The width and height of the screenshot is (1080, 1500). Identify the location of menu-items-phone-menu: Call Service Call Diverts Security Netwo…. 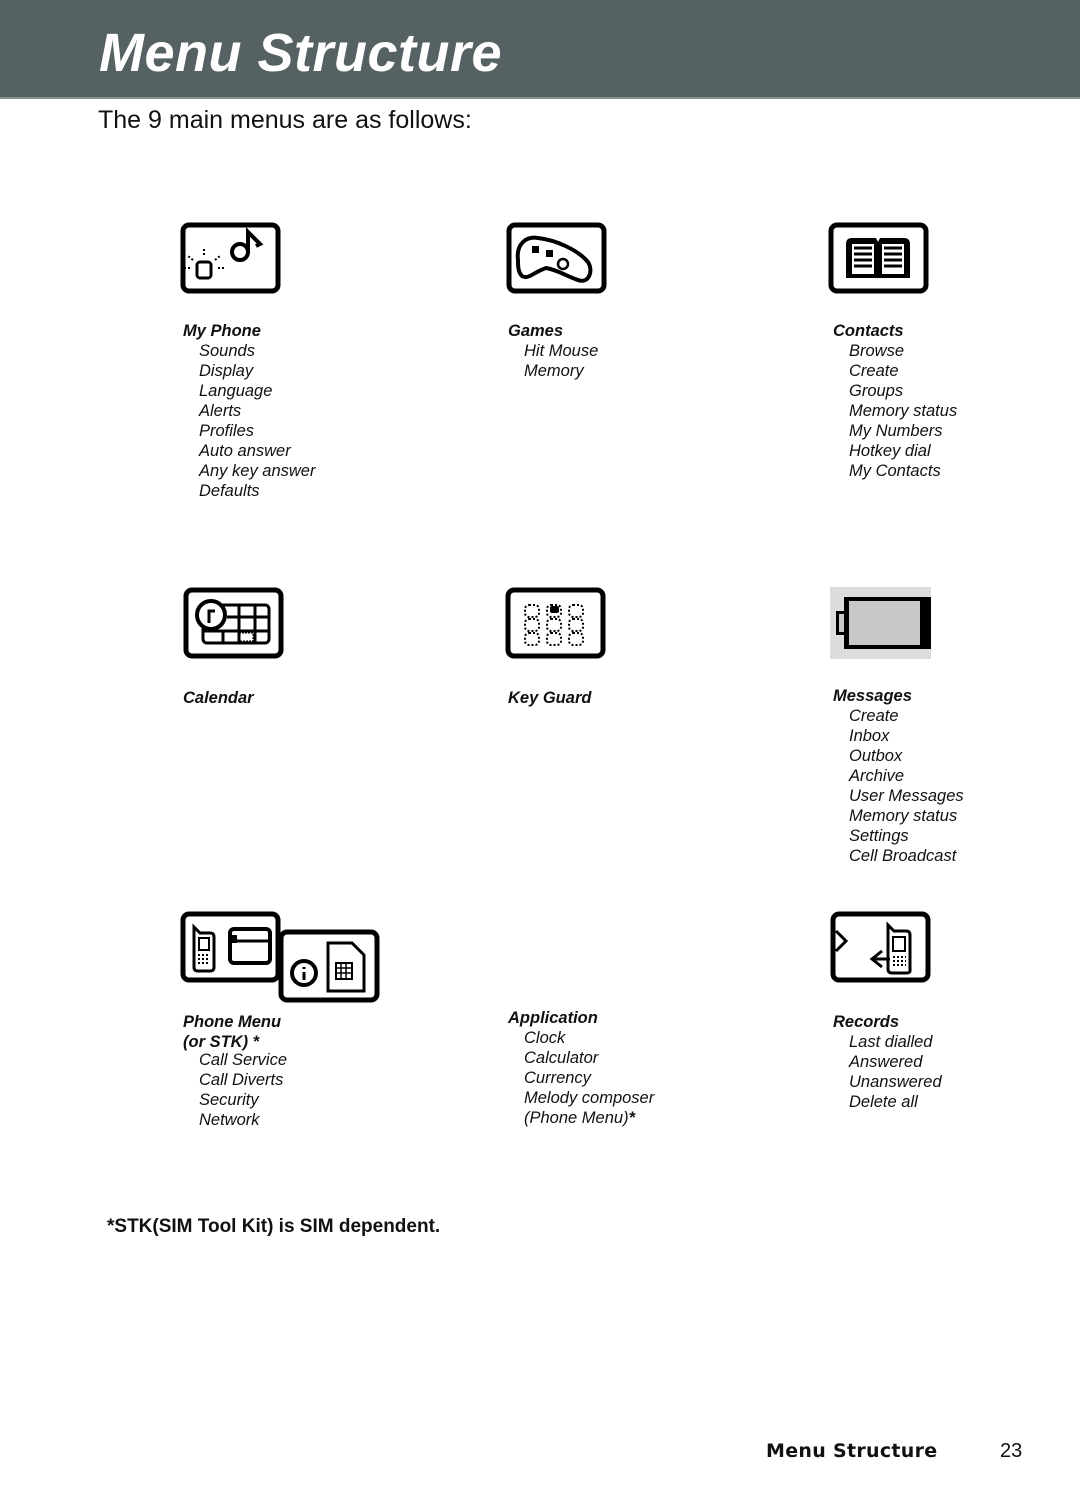
(243, 1090).